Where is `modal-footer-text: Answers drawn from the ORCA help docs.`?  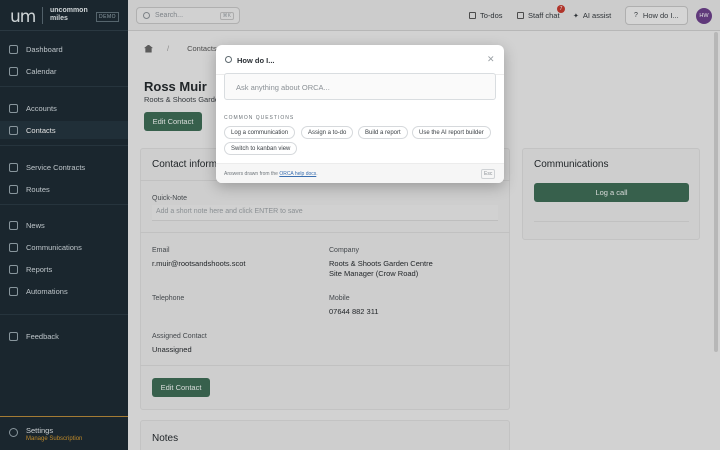 modal-footer-text: Answers drawn from the ORCA help docs. is located at coordinates (271, 174).